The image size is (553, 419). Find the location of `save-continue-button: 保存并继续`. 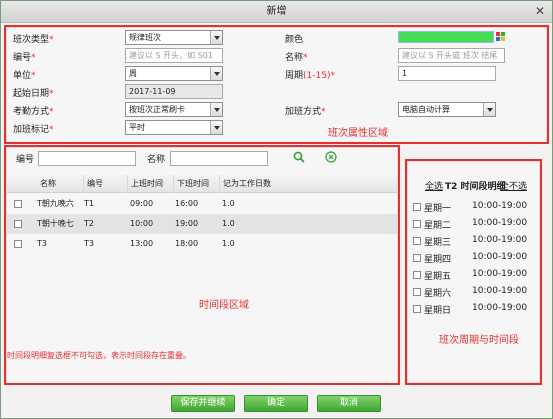

save-continue-button: 保存并继续 is located at coordinates (203, 403).